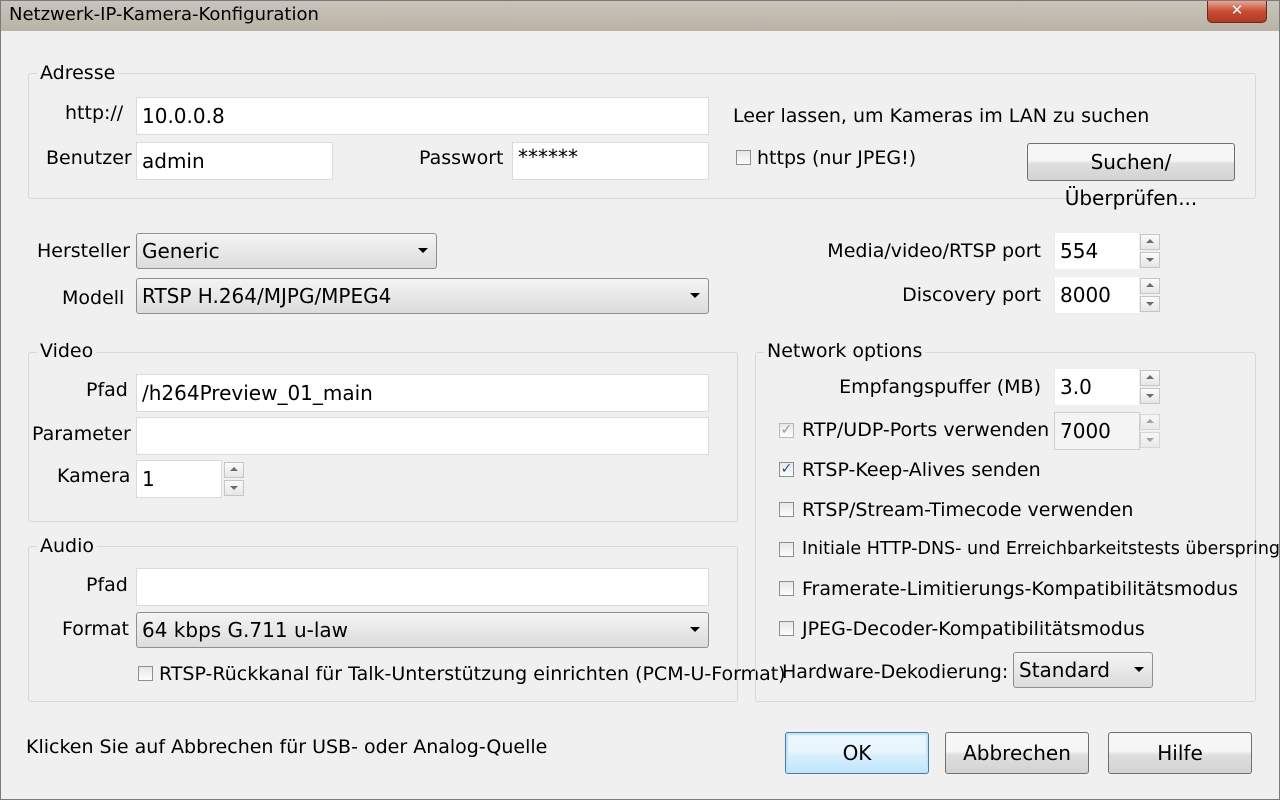  I want to click on audio-format-label: Format, so click(95, 629).